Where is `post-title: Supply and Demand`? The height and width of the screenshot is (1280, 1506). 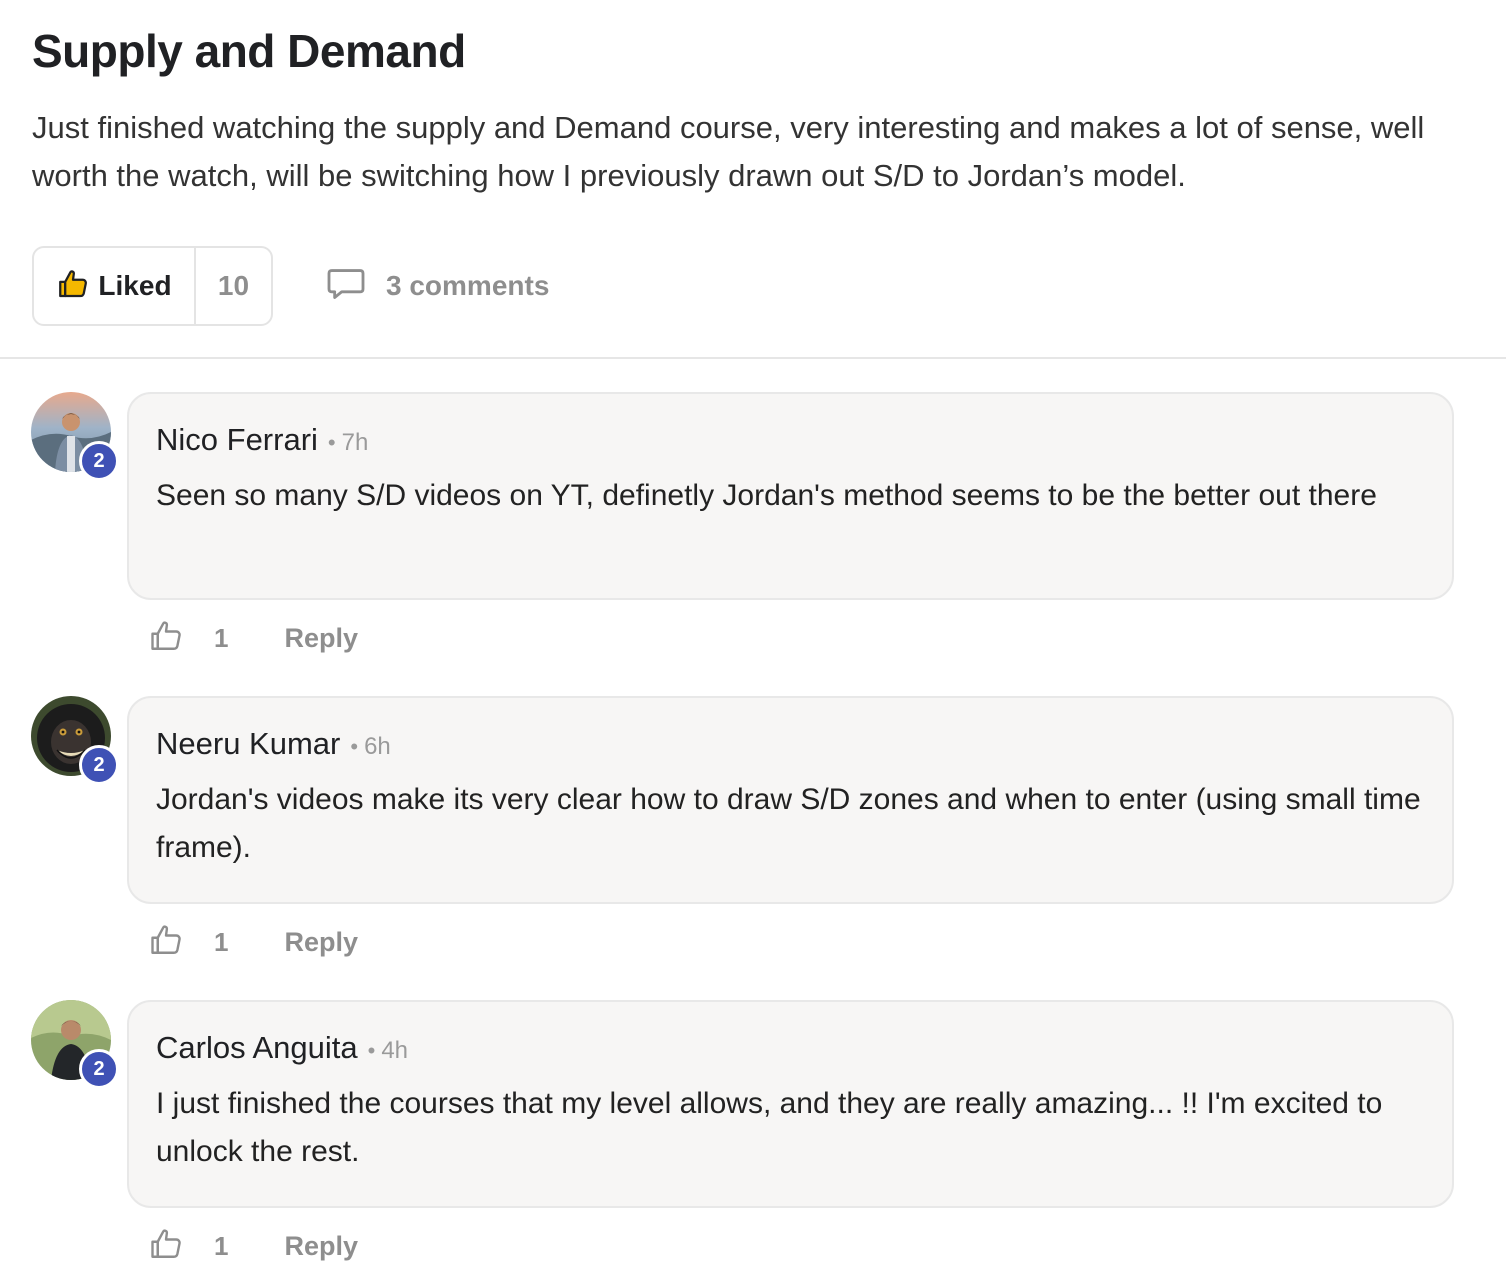 post-title: Supply and Demand is located at coordinates (249, 51).